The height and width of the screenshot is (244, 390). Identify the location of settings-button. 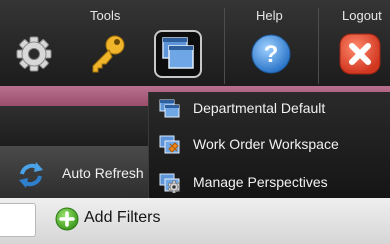
(34, 54).